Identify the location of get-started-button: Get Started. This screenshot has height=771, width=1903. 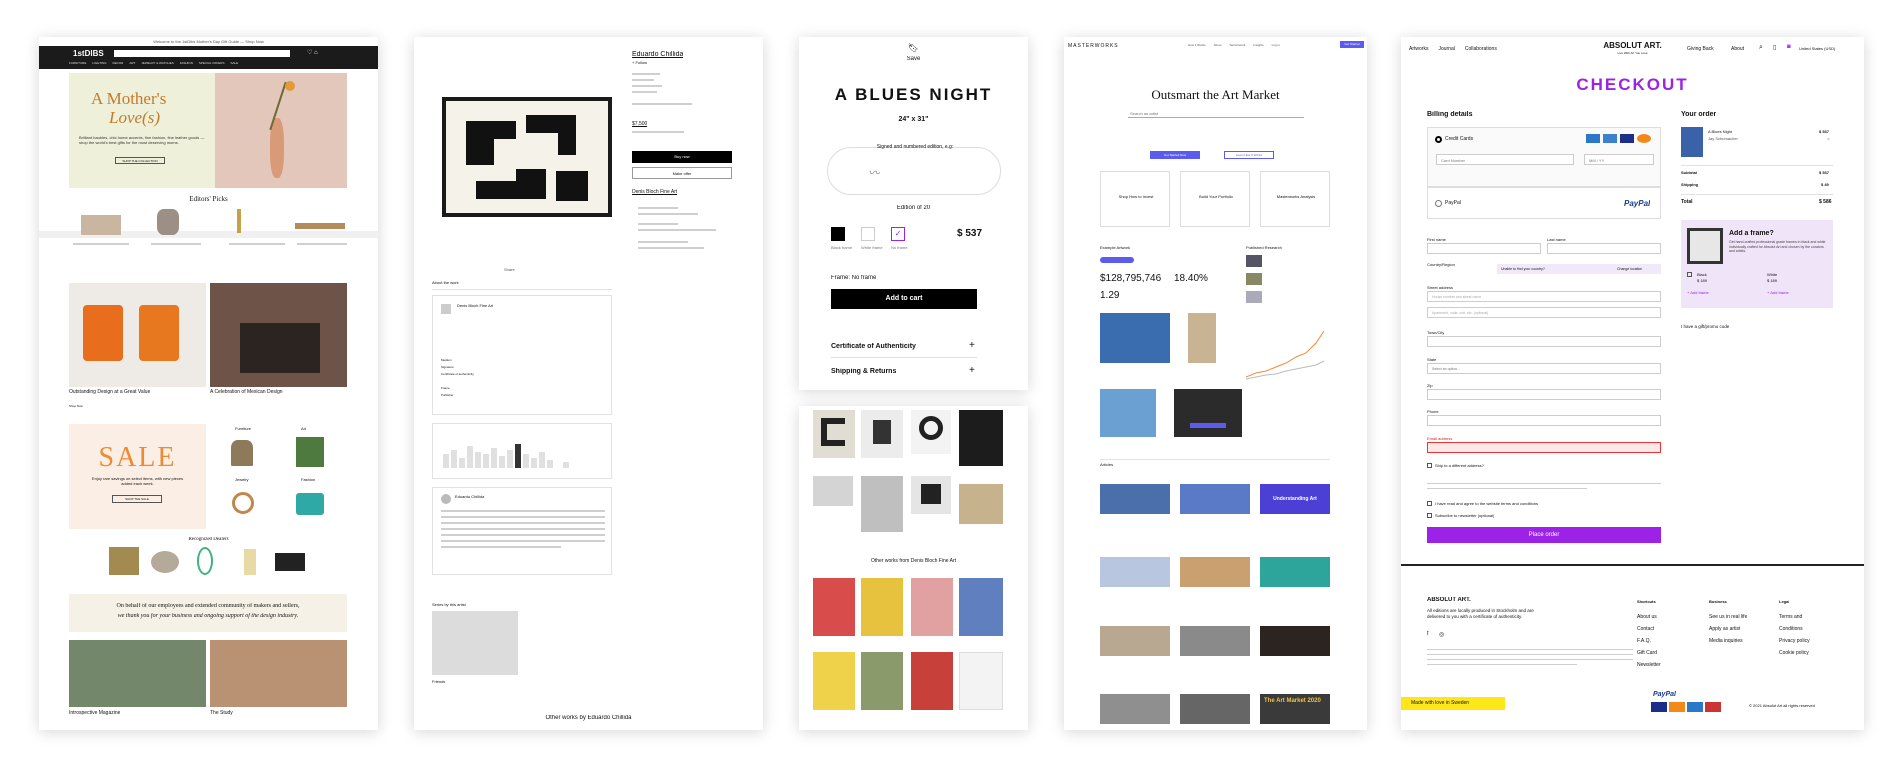
(1352, 44).